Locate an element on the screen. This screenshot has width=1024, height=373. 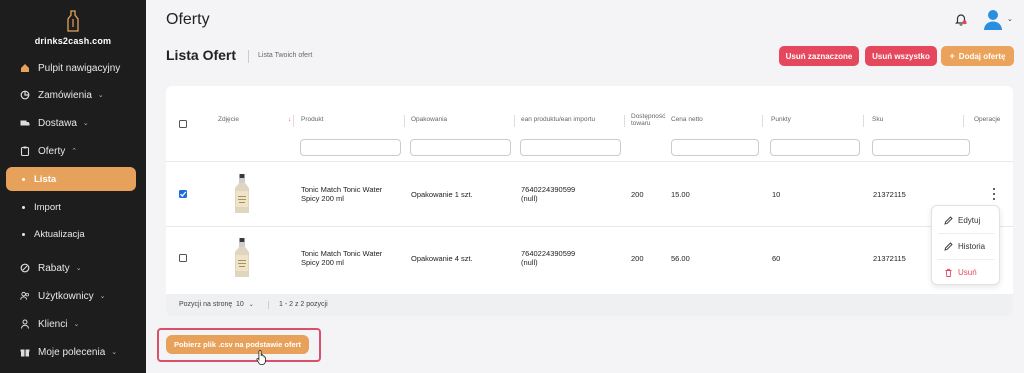
sidebar-item-label: Oferty is located at coordinates (52, 151).